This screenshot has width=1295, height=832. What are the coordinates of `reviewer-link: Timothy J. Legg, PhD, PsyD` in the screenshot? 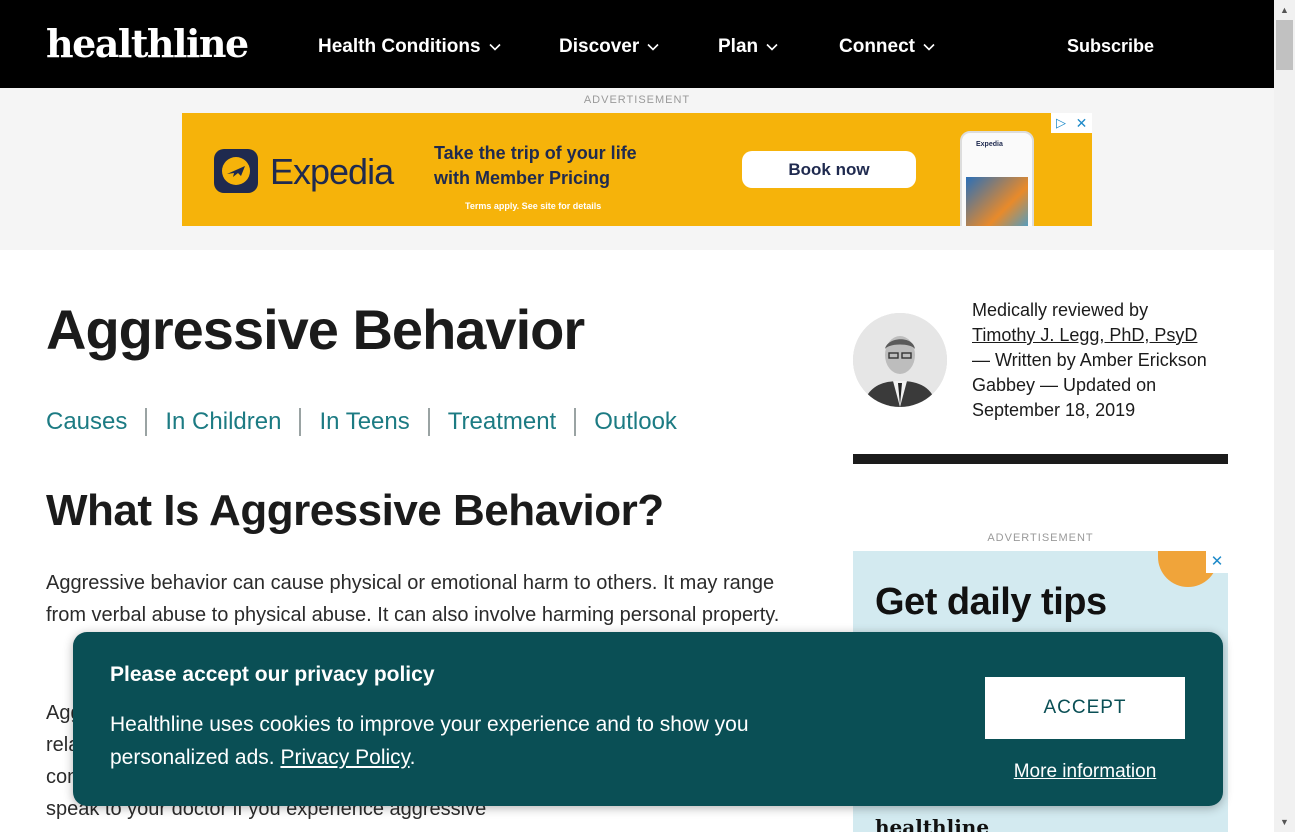 It's located at (1084, 335).